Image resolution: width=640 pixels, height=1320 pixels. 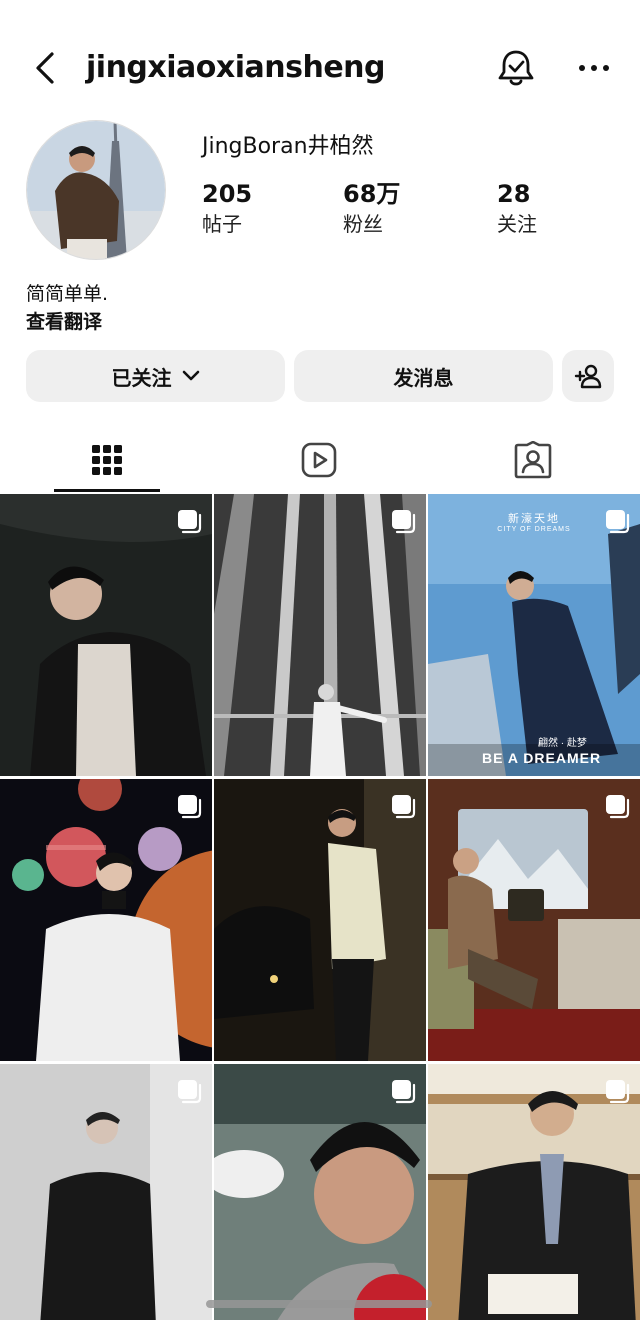 I want to click on display-name: JingBoran井柏然, so click(x=288, y=146).